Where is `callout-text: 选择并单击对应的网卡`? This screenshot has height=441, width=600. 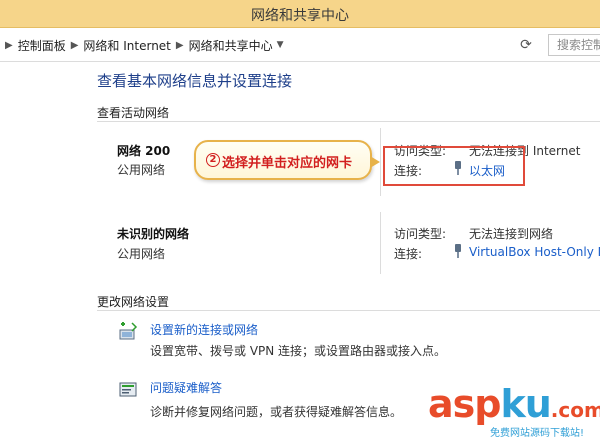
callout-text: 选择并单击对应的网卡 is located at coordinates (287, 163).